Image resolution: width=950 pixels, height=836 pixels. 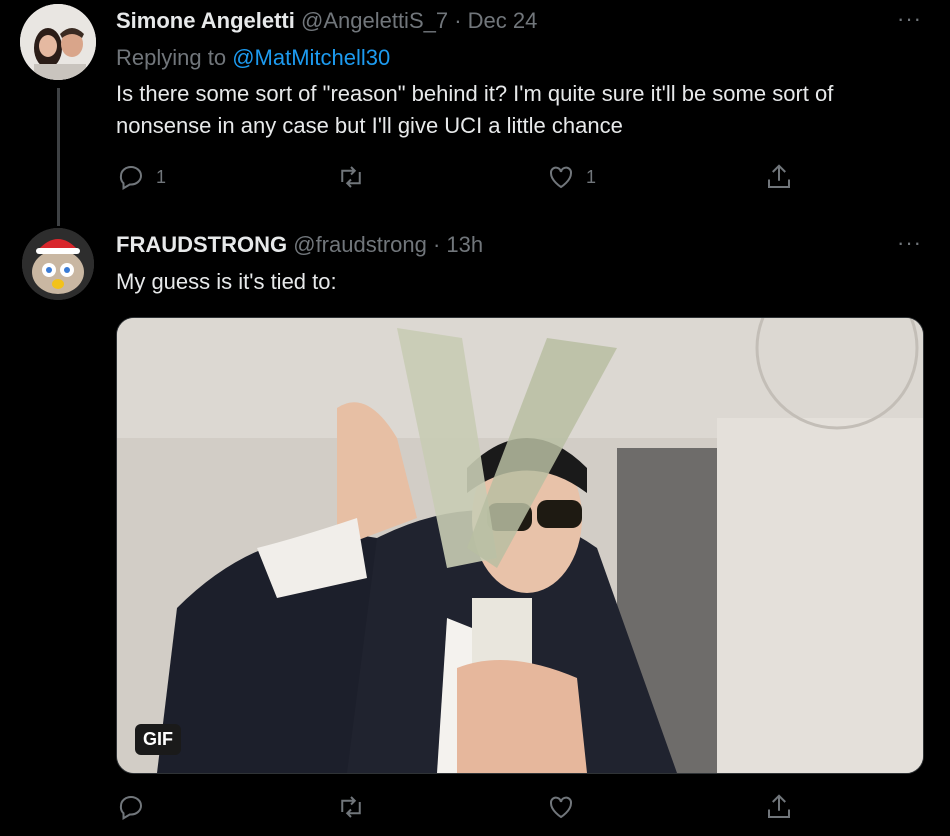 I want to click on like-button, so click(x=561, y=807).